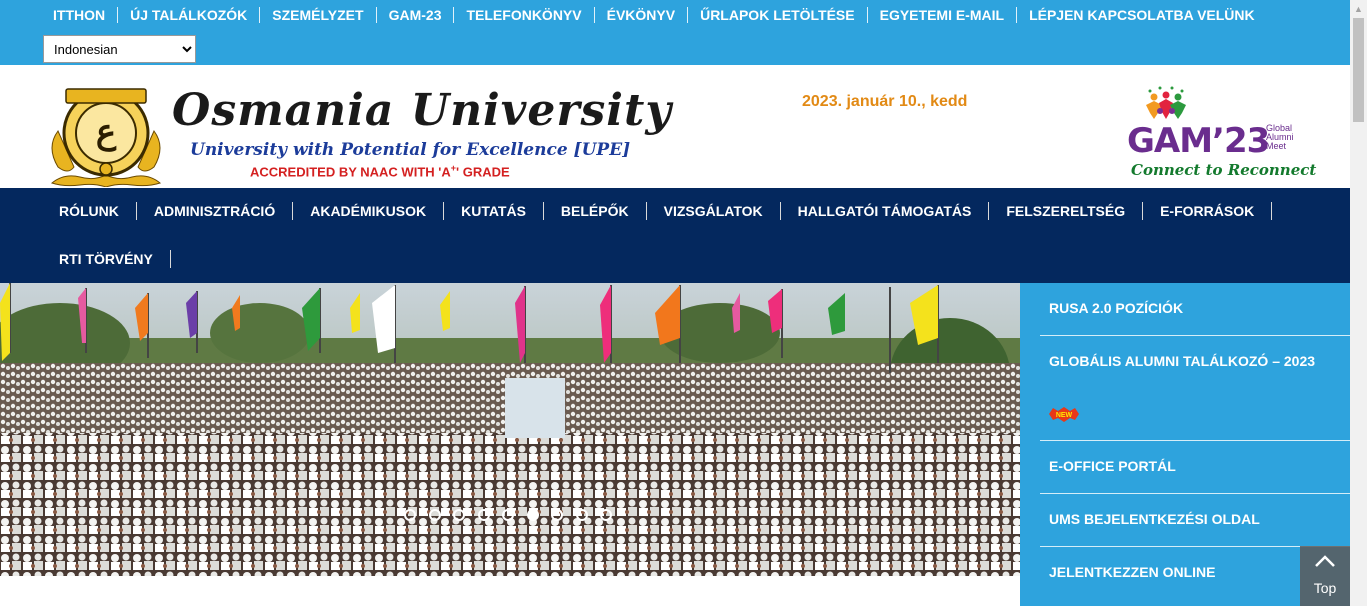 This screenshot has width=1367, height=606. Describe the element at coordinates (1208, 211) in the screenshot. I see `nav-item-e-resources: E-FORRÁSOK` at that location.